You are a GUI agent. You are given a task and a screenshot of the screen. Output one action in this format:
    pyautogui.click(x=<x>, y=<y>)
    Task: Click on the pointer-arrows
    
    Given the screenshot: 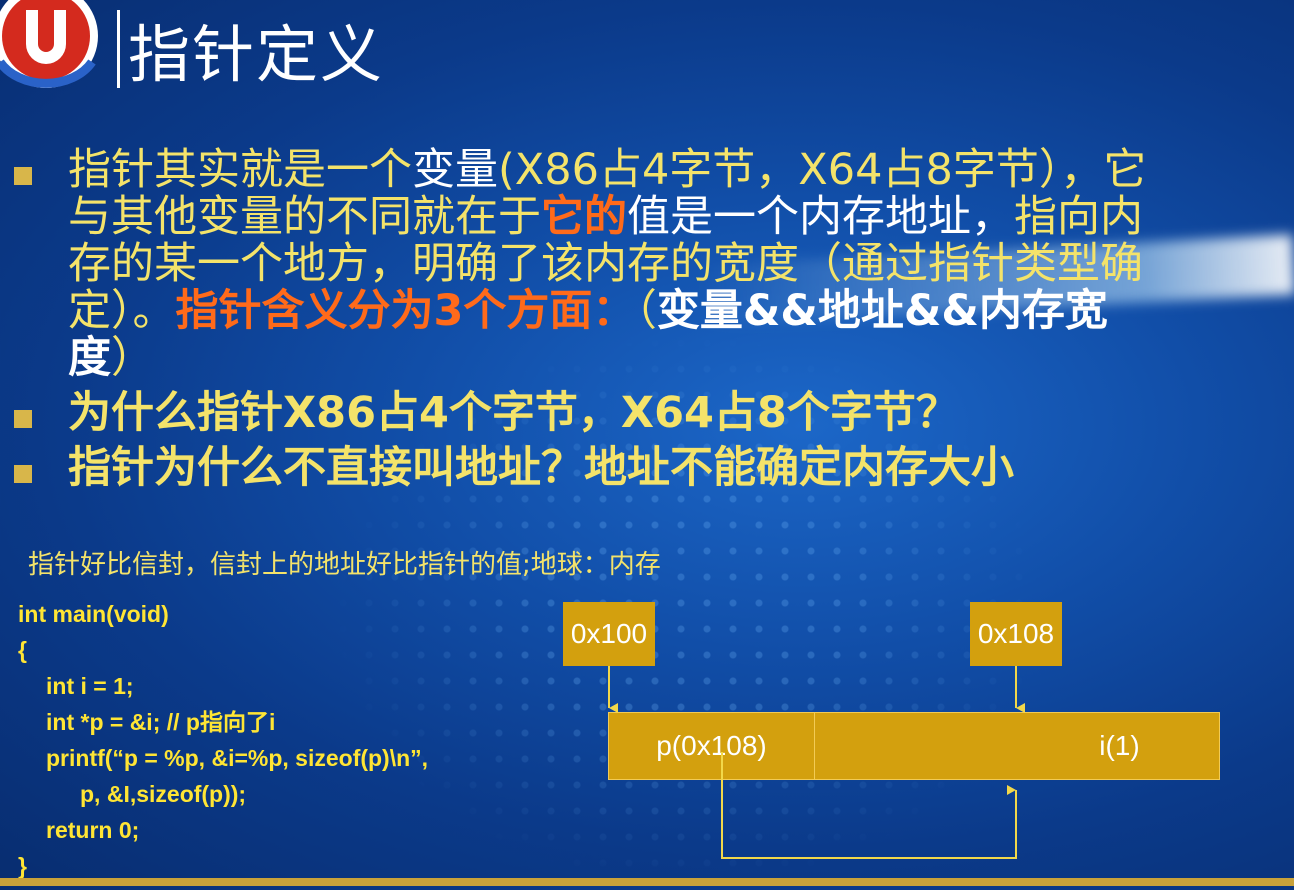 What is the action you would take?
    pyautogui.click(x=816, y=762)
    